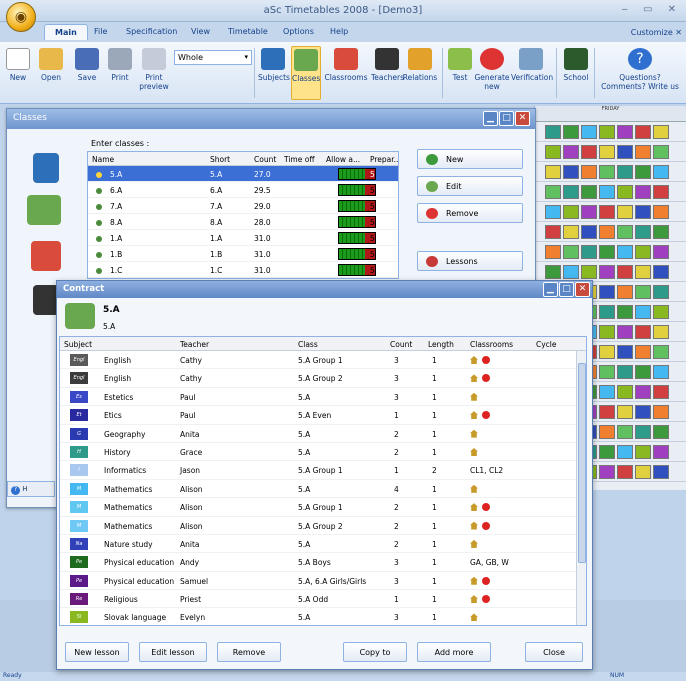 This screenshot has width=686, height=681. Describe the element at coordinates (308, 344) in the screenshot. I see `col-class: Class` at that location.